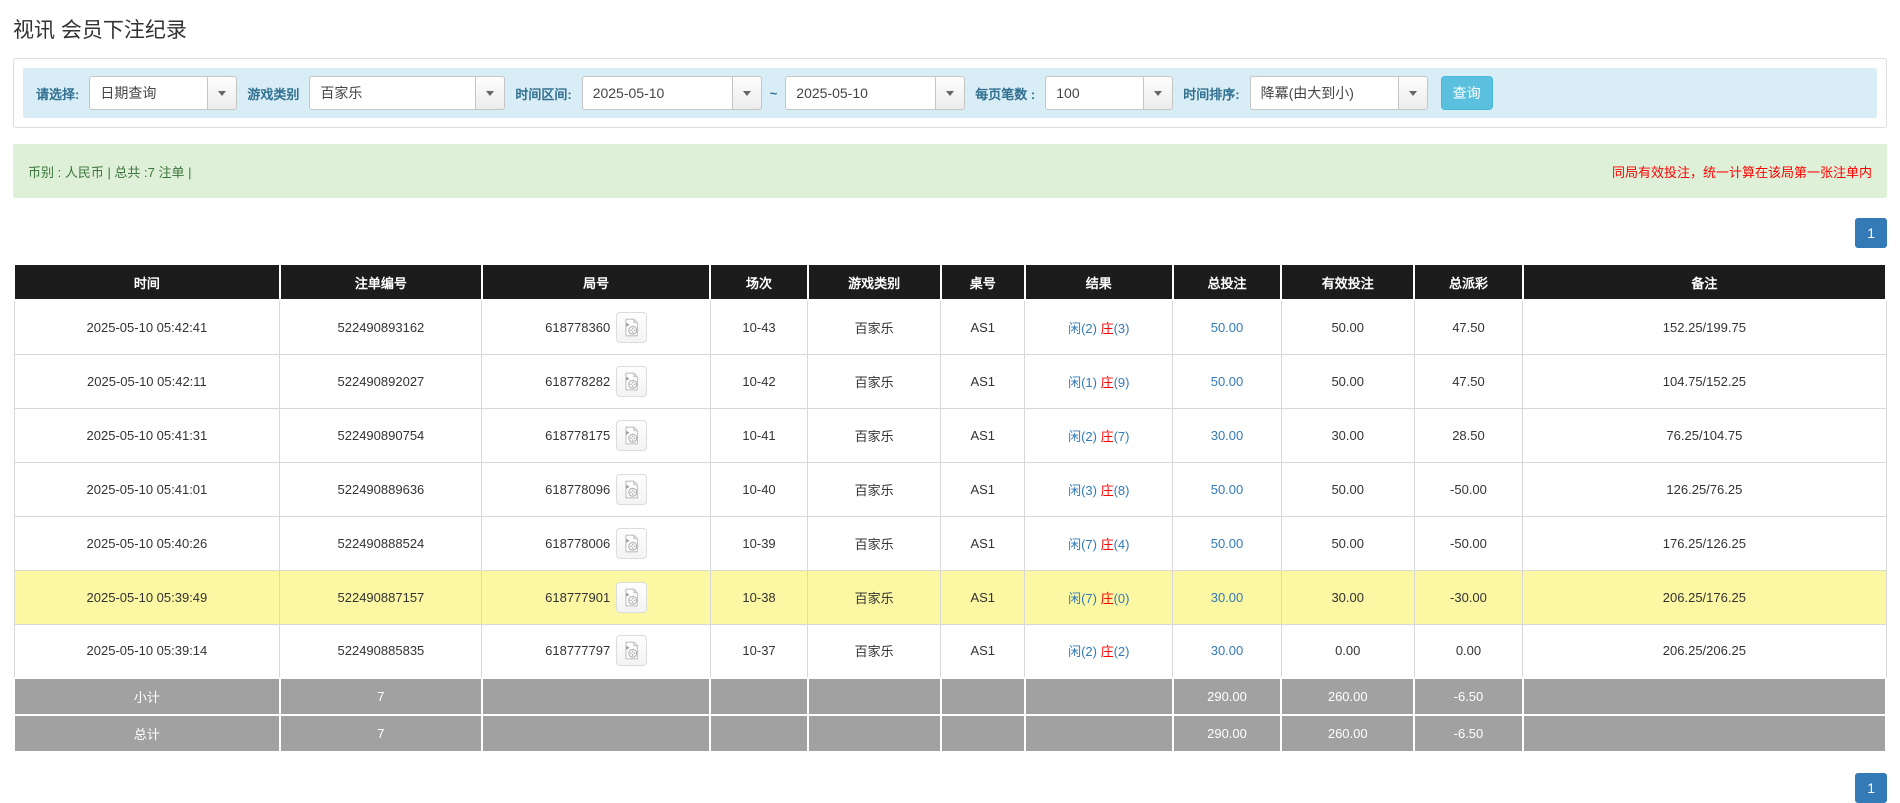  I want to click on column-header-6: 结果, so click(1098, 282).